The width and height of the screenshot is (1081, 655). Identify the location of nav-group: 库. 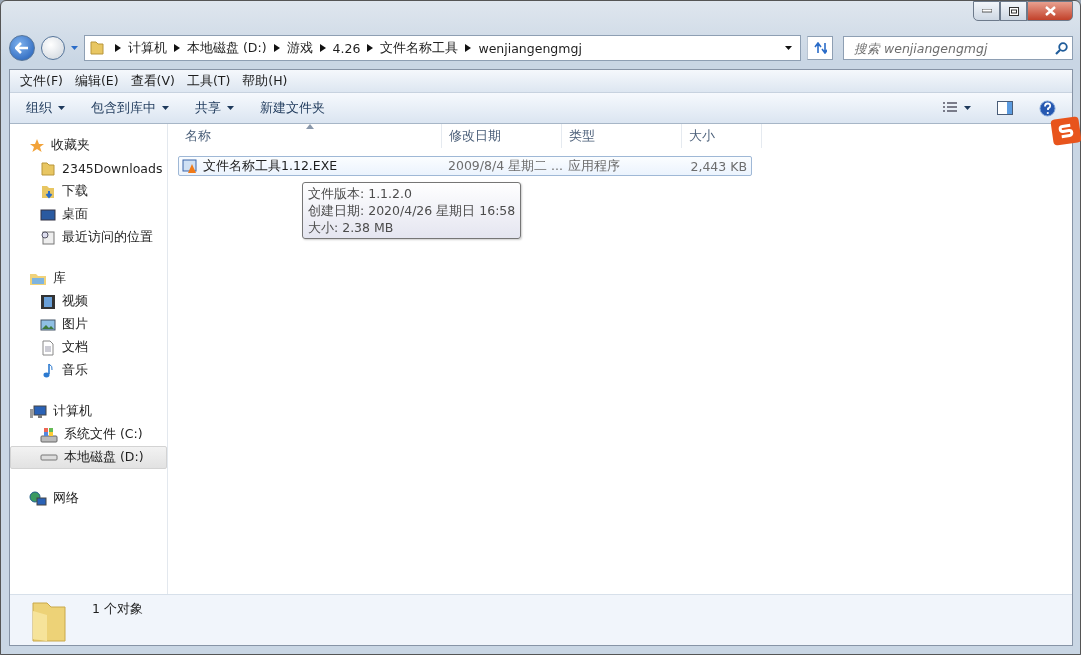
(88, 278).